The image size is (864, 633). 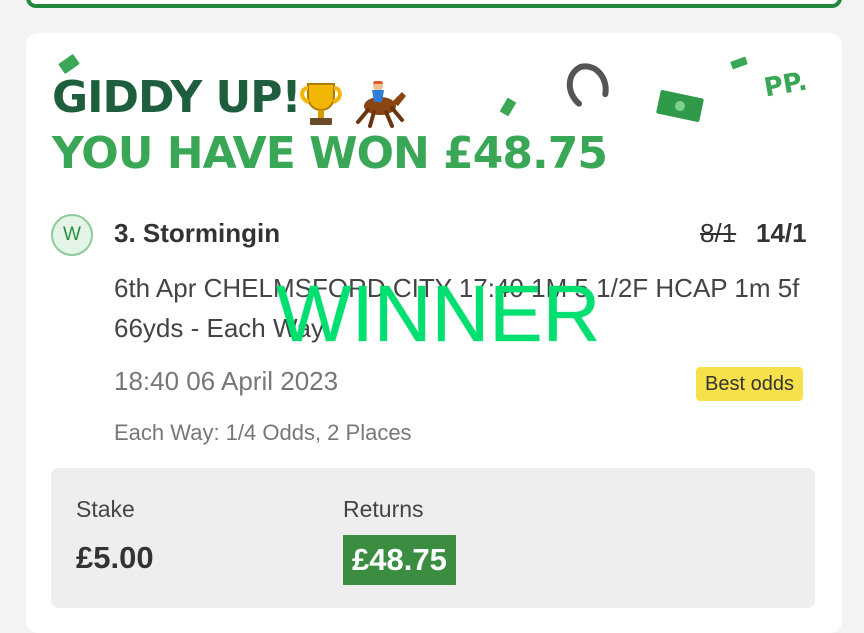 I want to click on giddy-up-title: GIDDY UP!, so click(x=177, y=97).